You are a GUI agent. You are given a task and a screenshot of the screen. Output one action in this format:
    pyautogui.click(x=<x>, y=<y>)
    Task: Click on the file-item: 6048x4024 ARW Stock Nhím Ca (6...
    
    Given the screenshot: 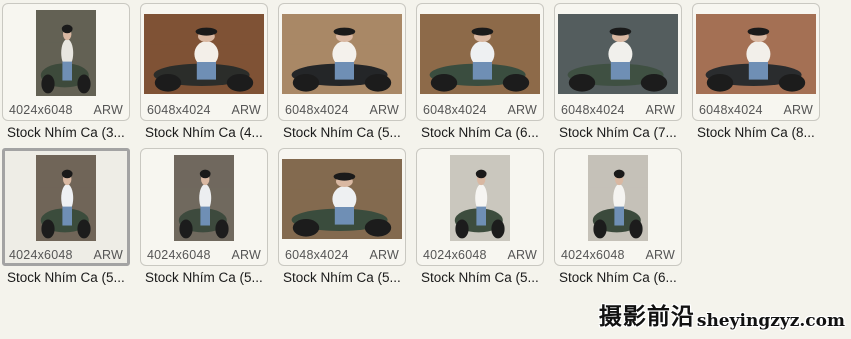 What is the action you would take?
    pyautogui.click(x=481, y=75)
    